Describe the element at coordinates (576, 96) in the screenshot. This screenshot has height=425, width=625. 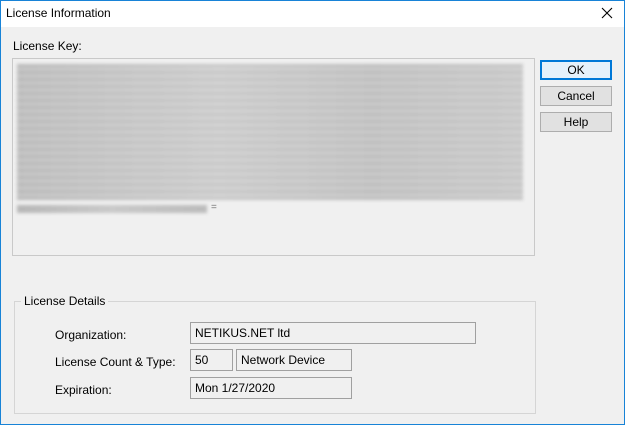
I see `cancel-button: Cancel` at that location.